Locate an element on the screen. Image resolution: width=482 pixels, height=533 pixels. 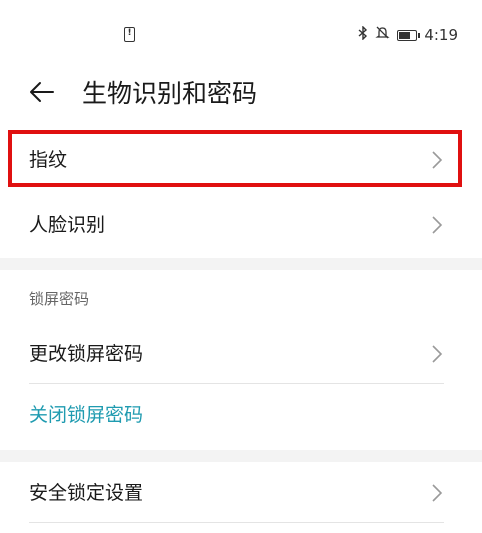
alert-icon: ! is located at coordinates (129, 34).